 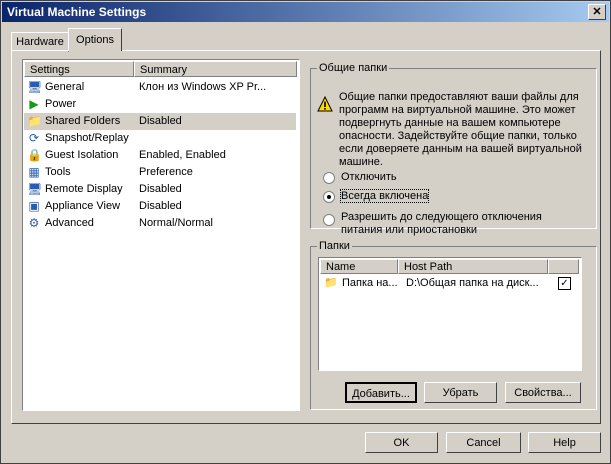 I want to click on settings-row-summary: Preference, so click(x=166, y=172).